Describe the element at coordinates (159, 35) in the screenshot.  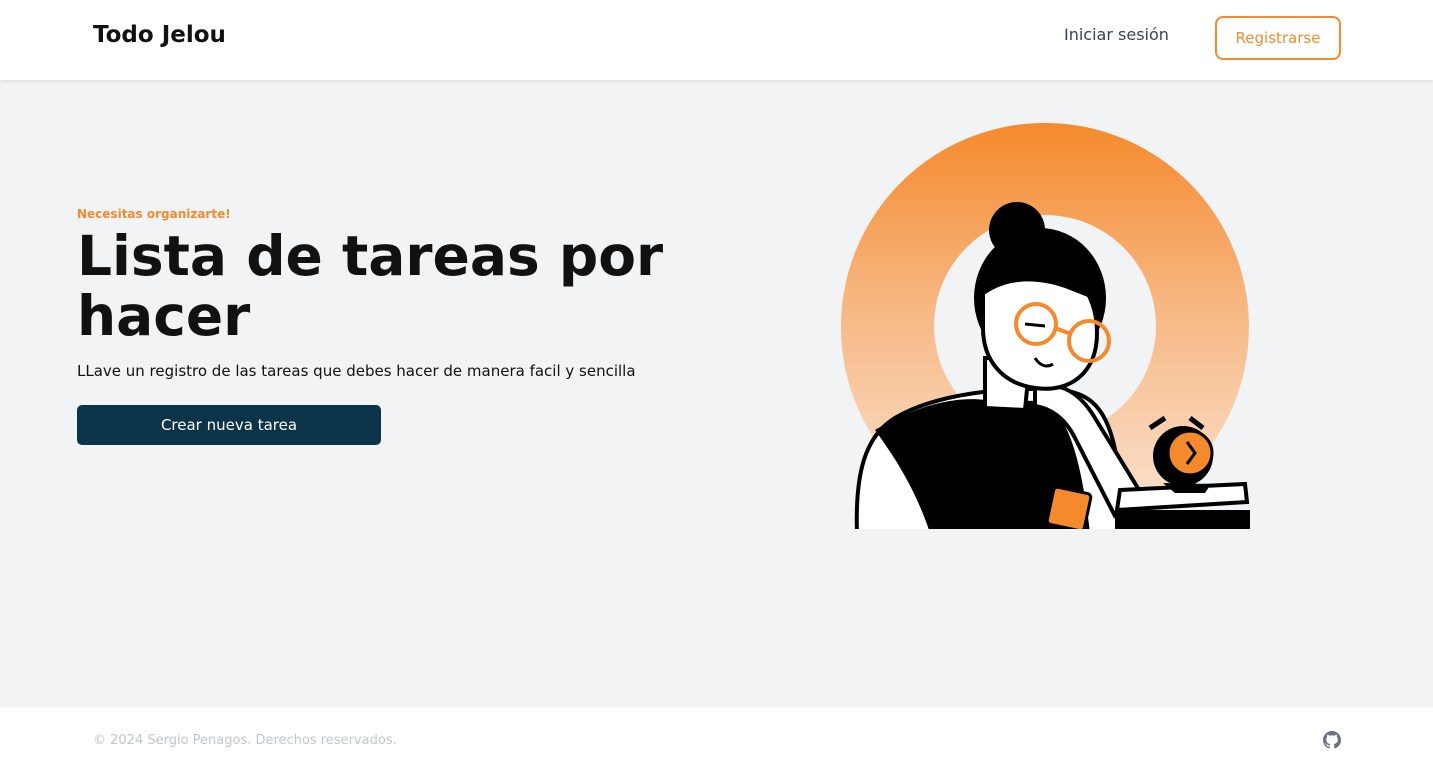
I see `brand-logo: Todo Jelou` at that location.